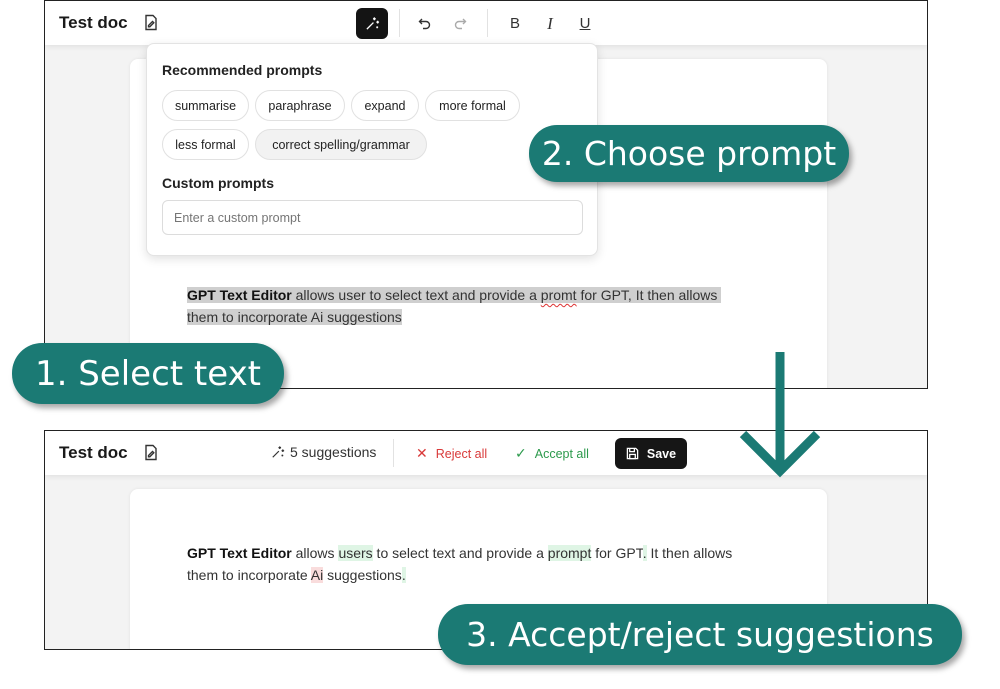  Describe the element at coordinates (451, 453) in the screenshot. I see `reject-all-button: ✕ Reject all` at that location.